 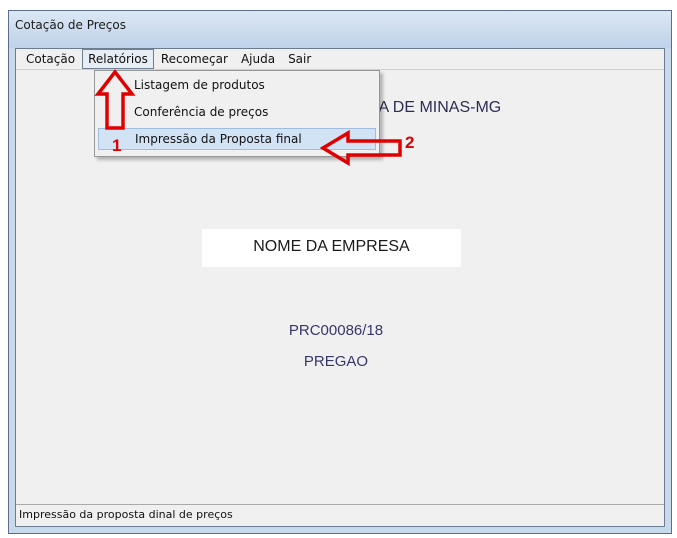 I want to click on modality-label: PREGAO, so click(x=336, y=361).